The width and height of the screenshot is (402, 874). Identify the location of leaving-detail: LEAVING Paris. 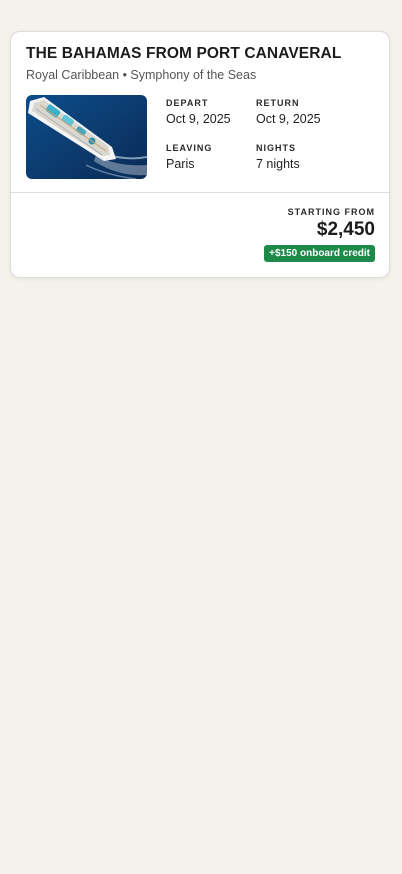
(189, 157).